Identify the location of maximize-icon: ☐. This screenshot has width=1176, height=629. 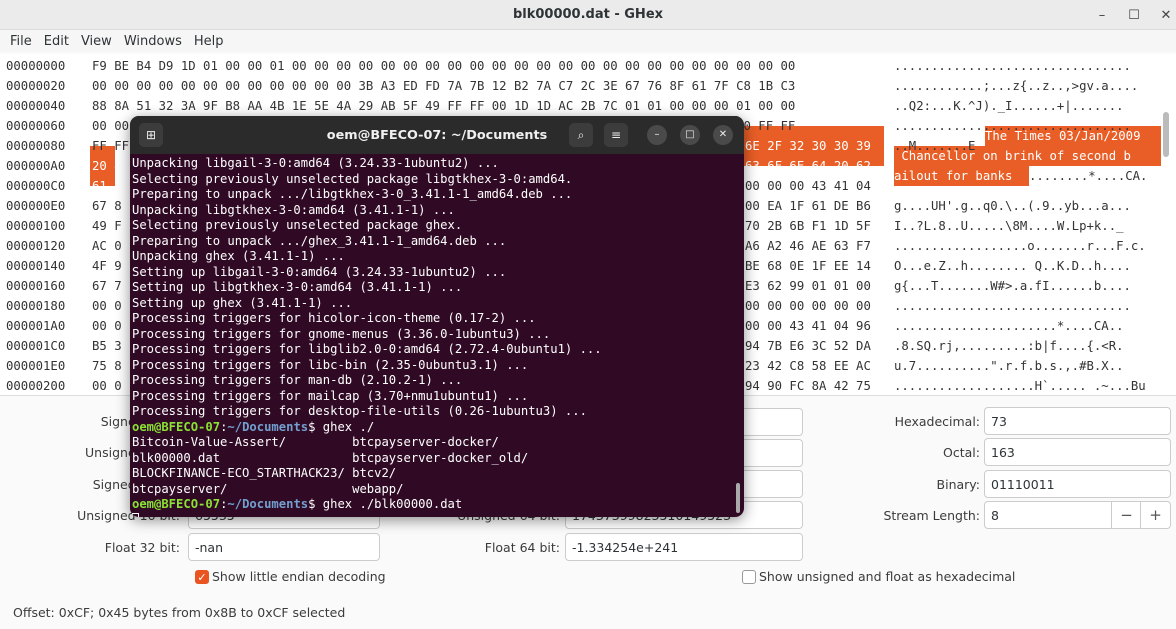
(1134, 15).